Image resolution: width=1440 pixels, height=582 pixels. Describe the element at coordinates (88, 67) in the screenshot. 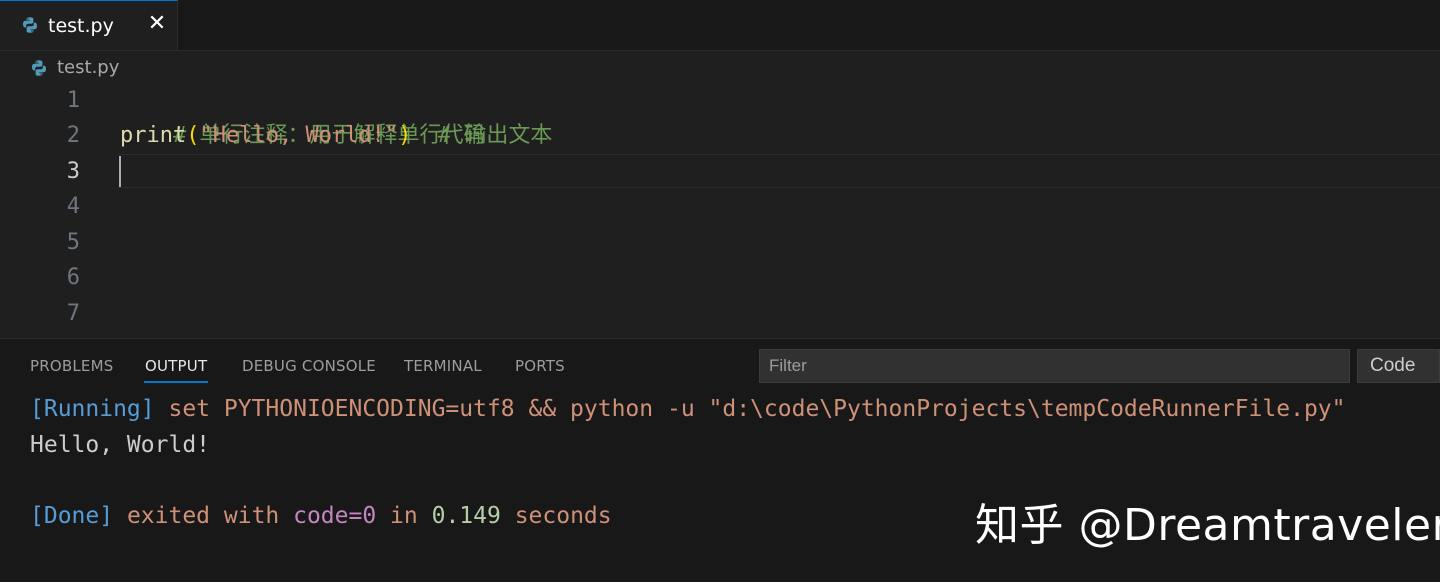

I see `breadcrumb-file: test.py` at that location.